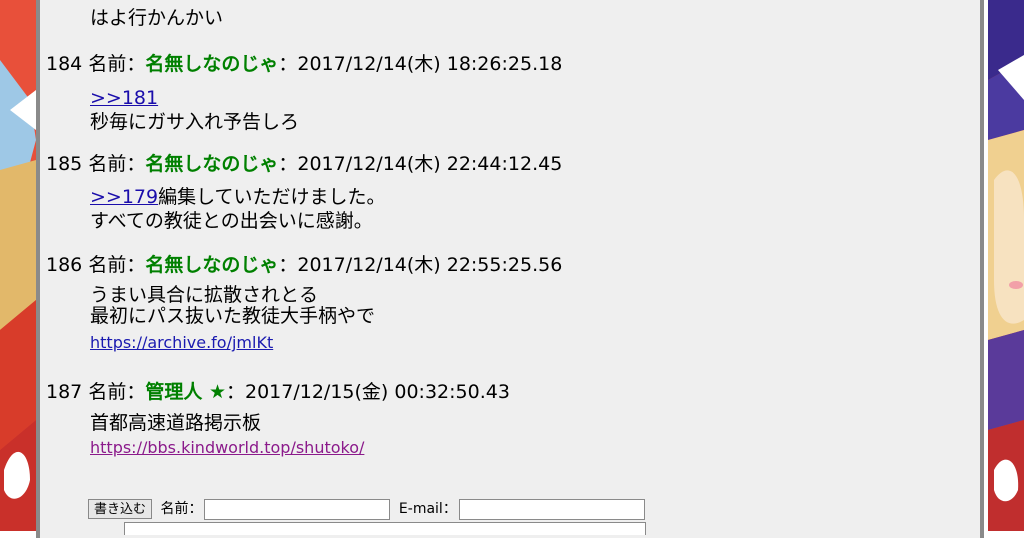  What do you see at coordinates (377, 392) in the screenshot?
I see `post-date: 2017/12/15(金) 00:32:50.43` at bounding box center [377, 392].